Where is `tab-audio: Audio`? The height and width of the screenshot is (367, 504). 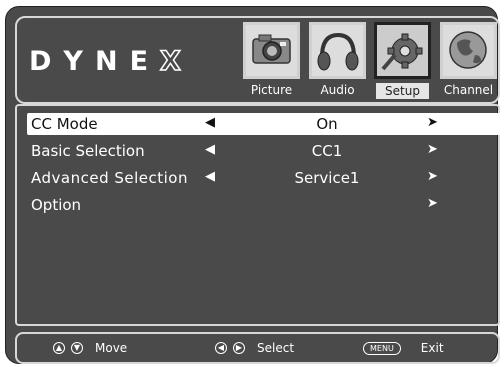 tab-audio: Audio is located at coordinates (337, 62).